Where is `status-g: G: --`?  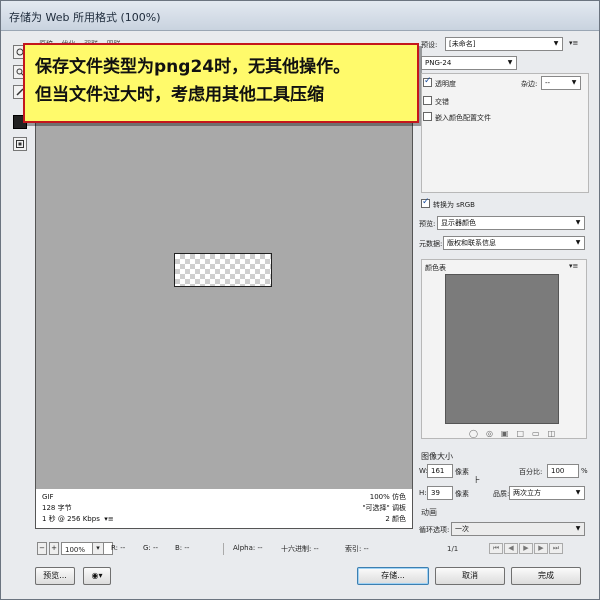 status-g: G: -- is located at coordinates (151, 548).